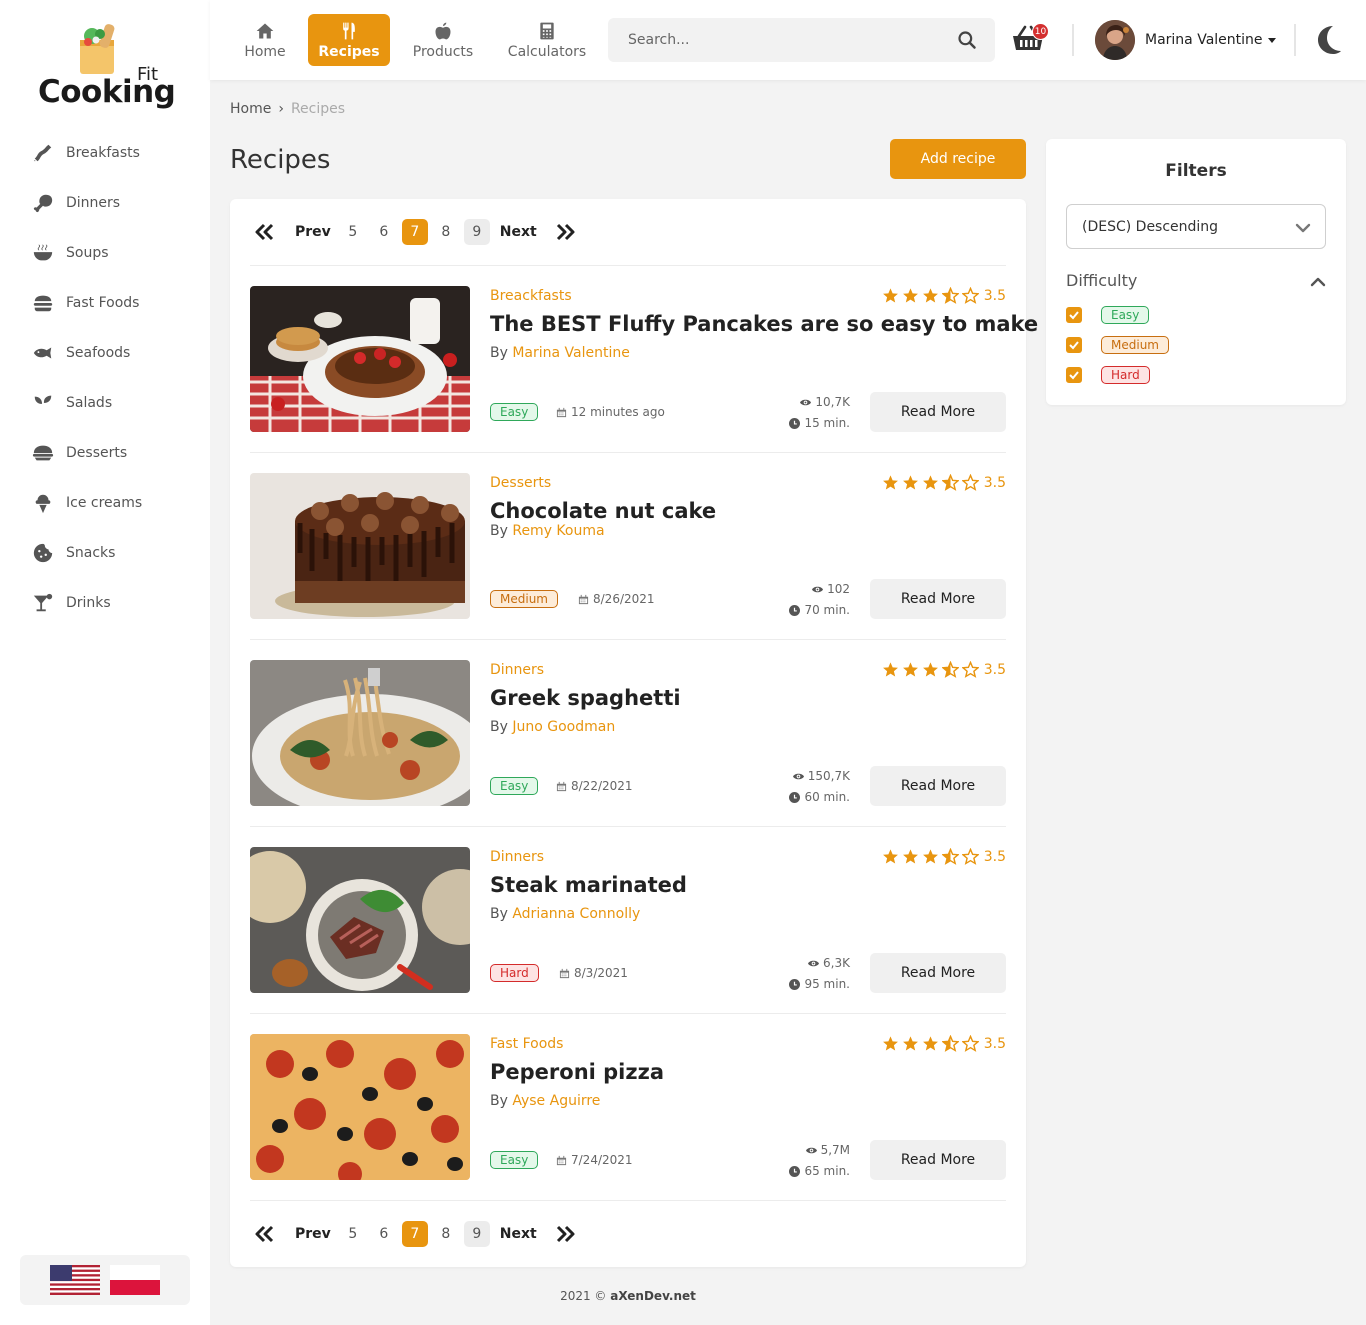 This screenshot has width=1366, height=1325. Describe the element at coordinates (778, 40) in the screenshot. I see `search-input` at that location.